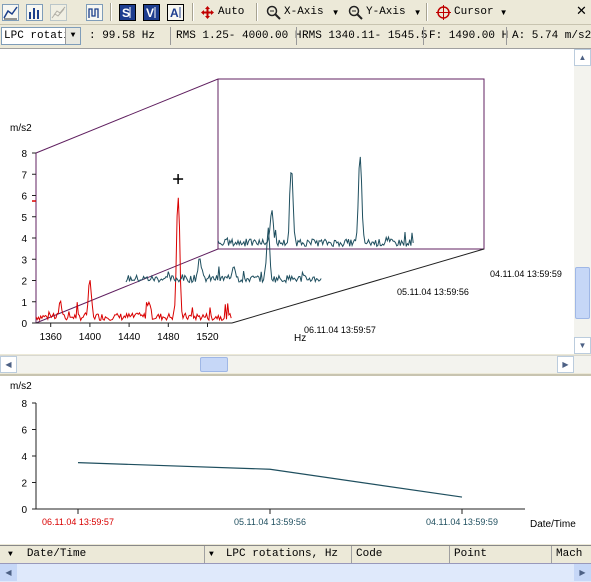  I want to click on x-tick-label: 05.11.04 13:59:56, so click(270, 522).